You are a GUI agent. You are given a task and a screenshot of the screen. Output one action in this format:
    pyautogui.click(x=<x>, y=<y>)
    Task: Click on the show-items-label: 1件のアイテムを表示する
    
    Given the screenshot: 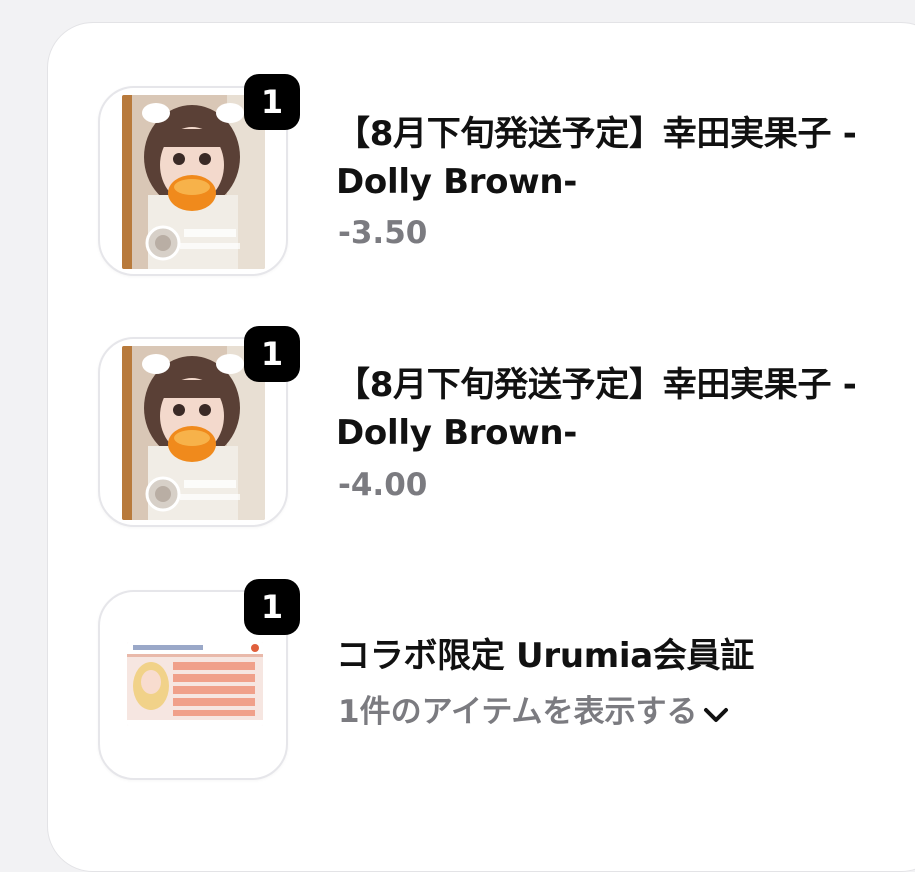 What is the action you would take?
    pyautogui.click(x=518, y=712)
    